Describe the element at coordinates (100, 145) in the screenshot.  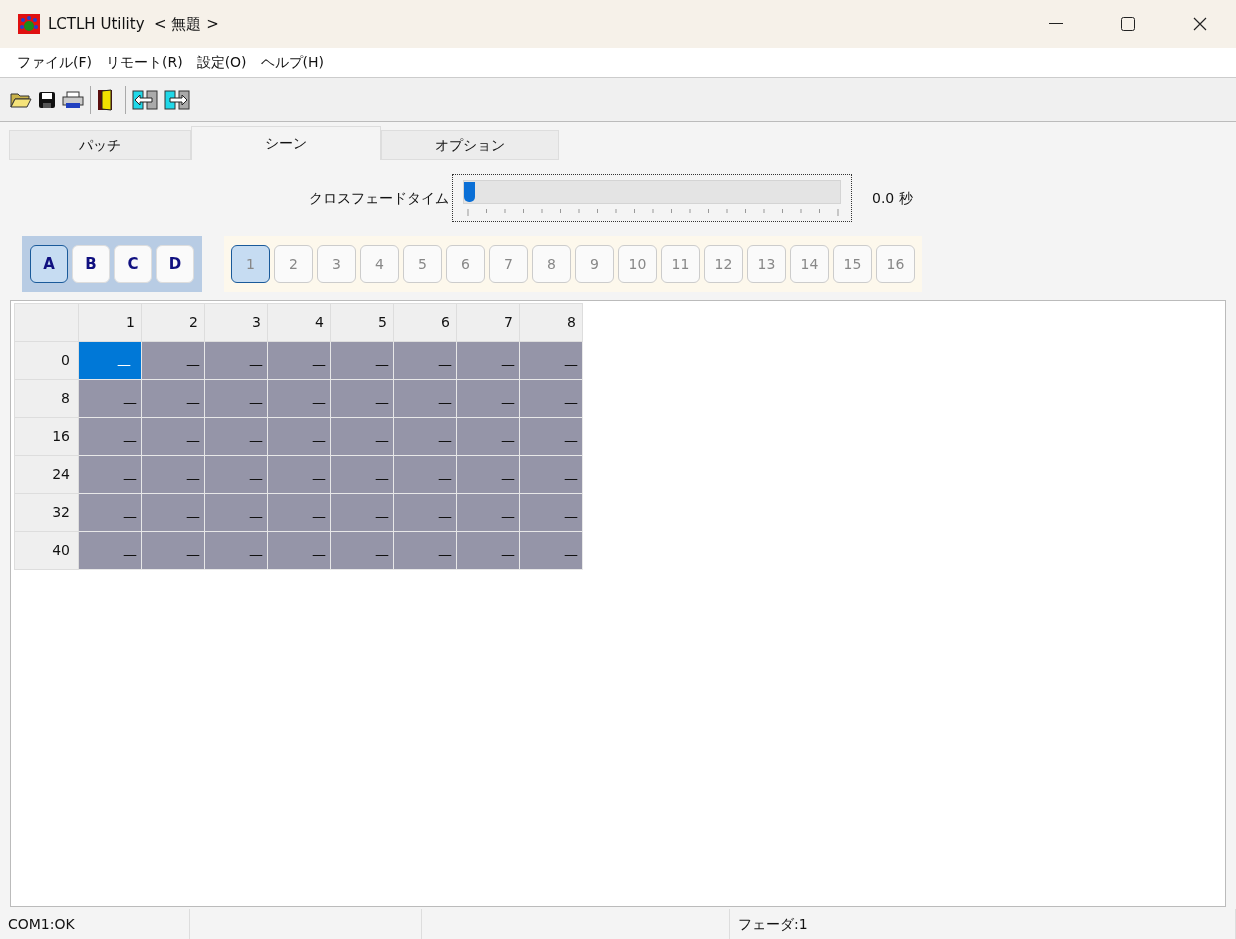
I see `tab: パッチ` at that location.